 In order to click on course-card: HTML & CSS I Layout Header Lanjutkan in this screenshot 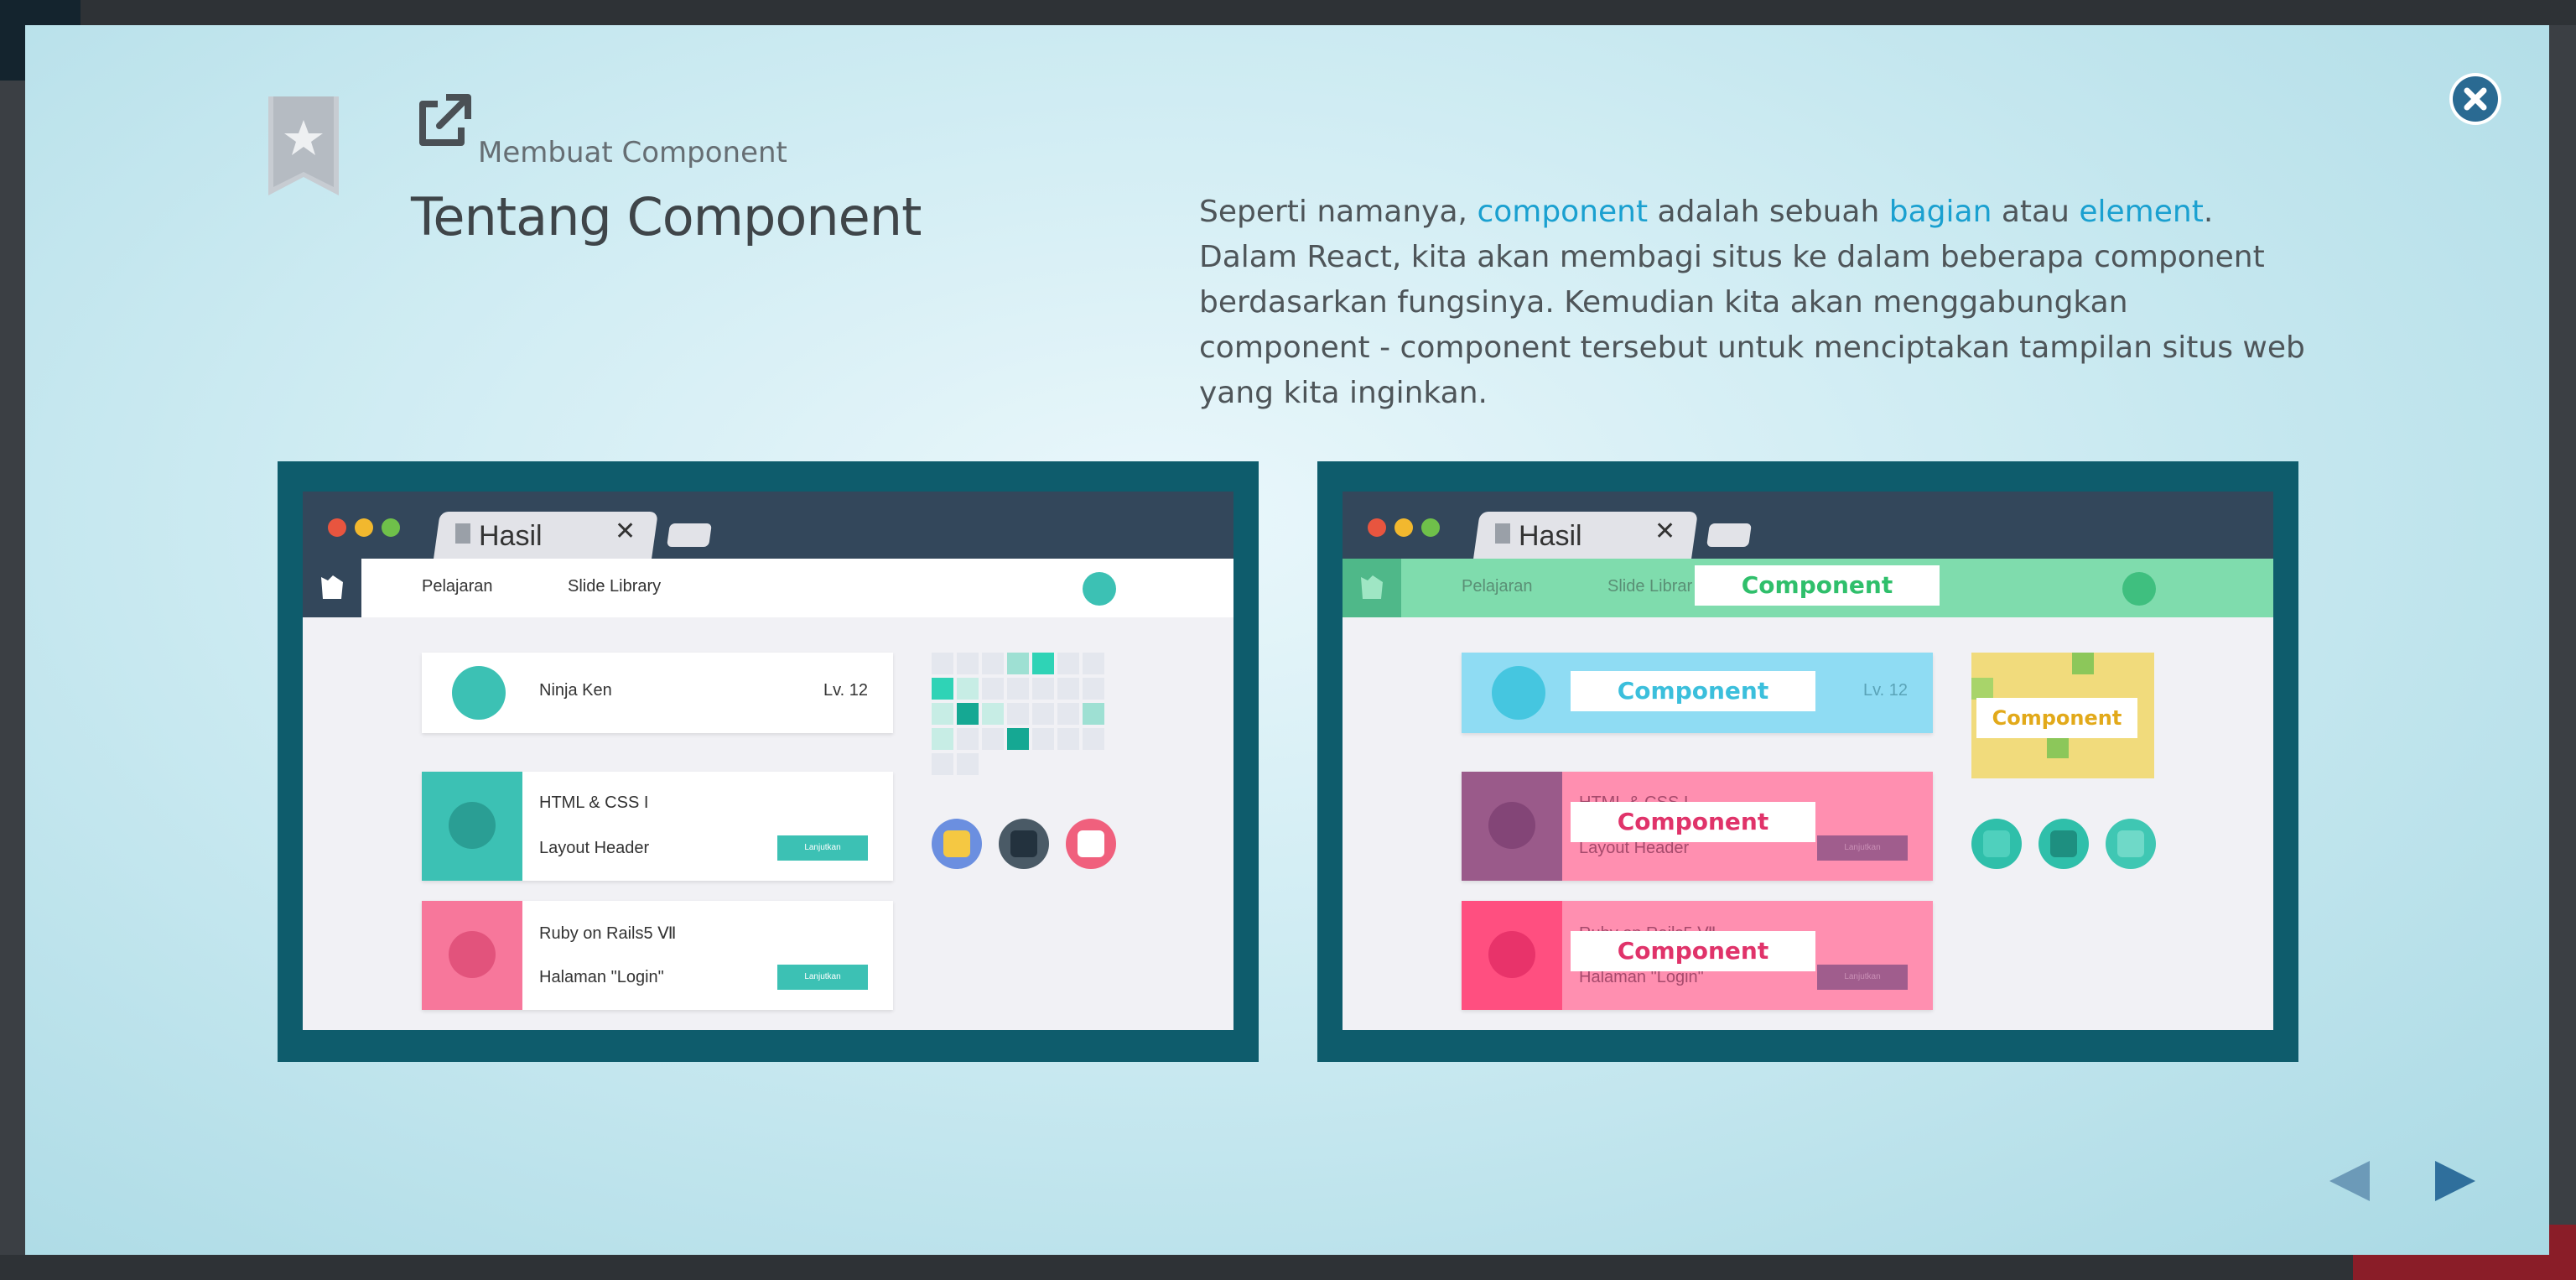, I will do `click(657, 826)`.